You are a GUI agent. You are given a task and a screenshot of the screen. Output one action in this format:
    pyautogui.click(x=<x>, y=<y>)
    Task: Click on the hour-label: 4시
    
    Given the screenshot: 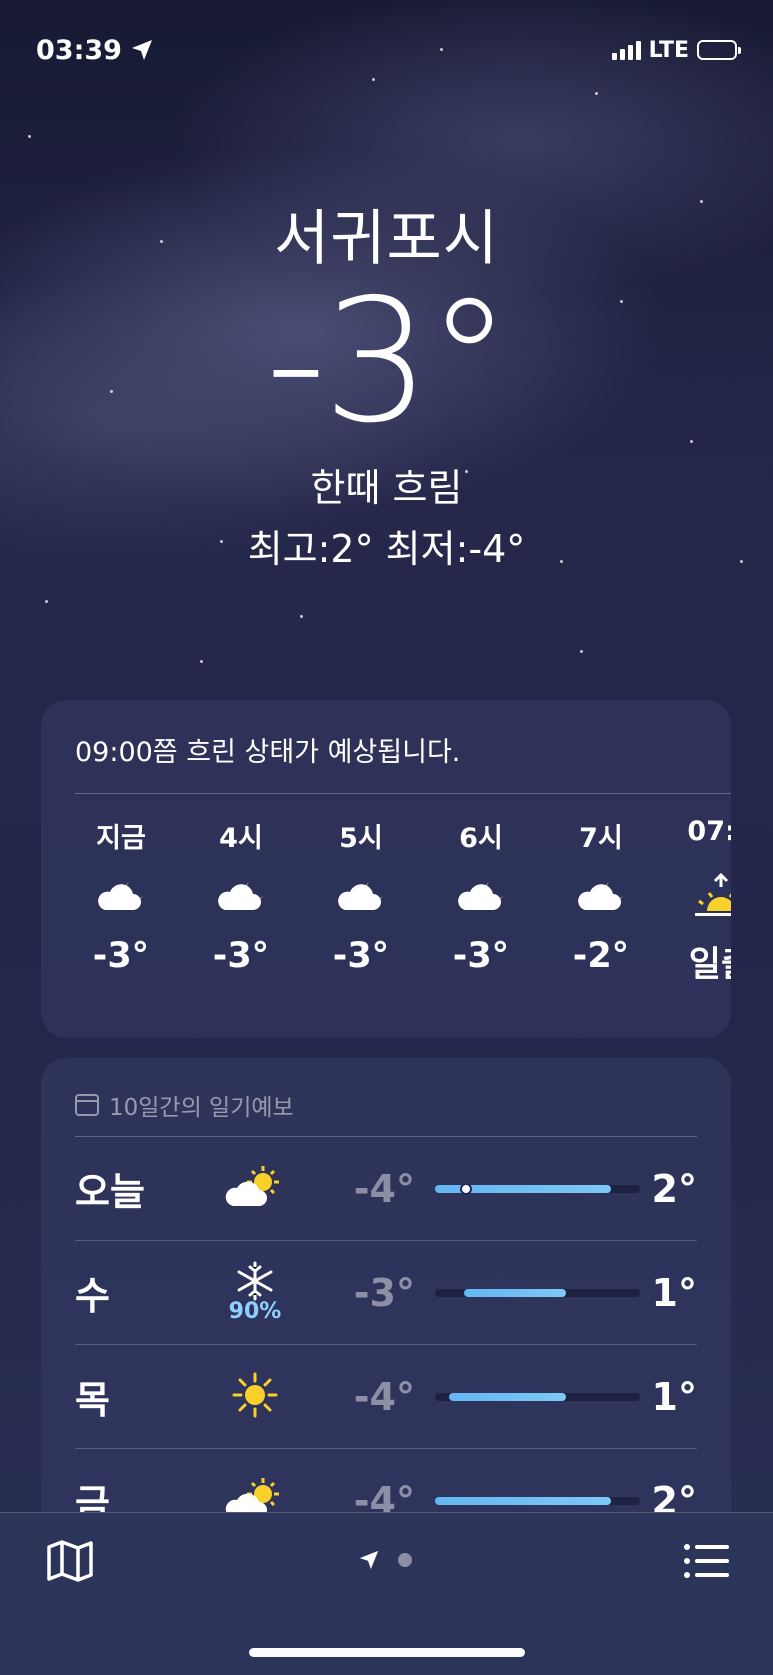 What is the action you would take?
    pyautogui.click(x=241, y=838)
    